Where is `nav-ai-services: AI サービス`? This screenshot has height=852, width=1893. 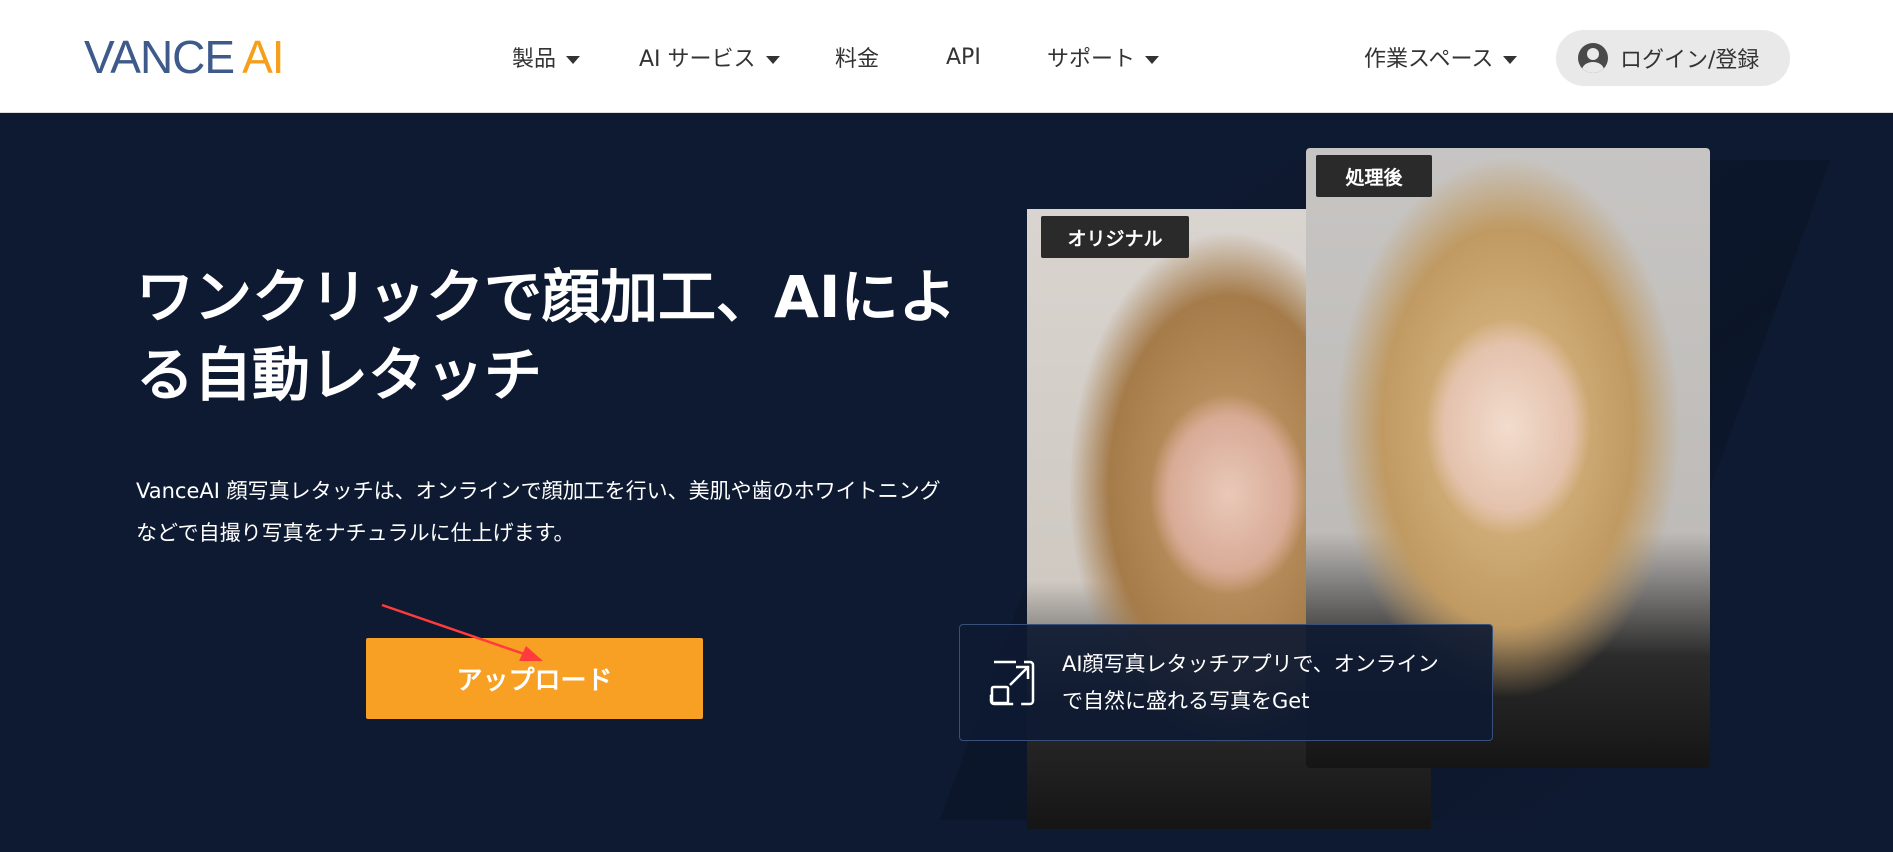 nav-ai-services: AI サービス is located at coordinates (709, 57).